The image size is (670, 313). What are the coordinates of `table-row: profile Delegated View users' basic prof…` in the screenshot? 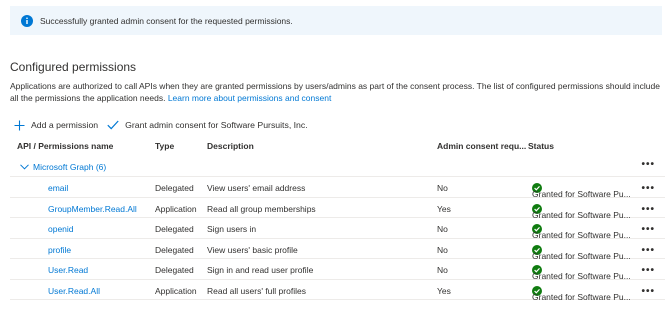 It's located at (337, 250).